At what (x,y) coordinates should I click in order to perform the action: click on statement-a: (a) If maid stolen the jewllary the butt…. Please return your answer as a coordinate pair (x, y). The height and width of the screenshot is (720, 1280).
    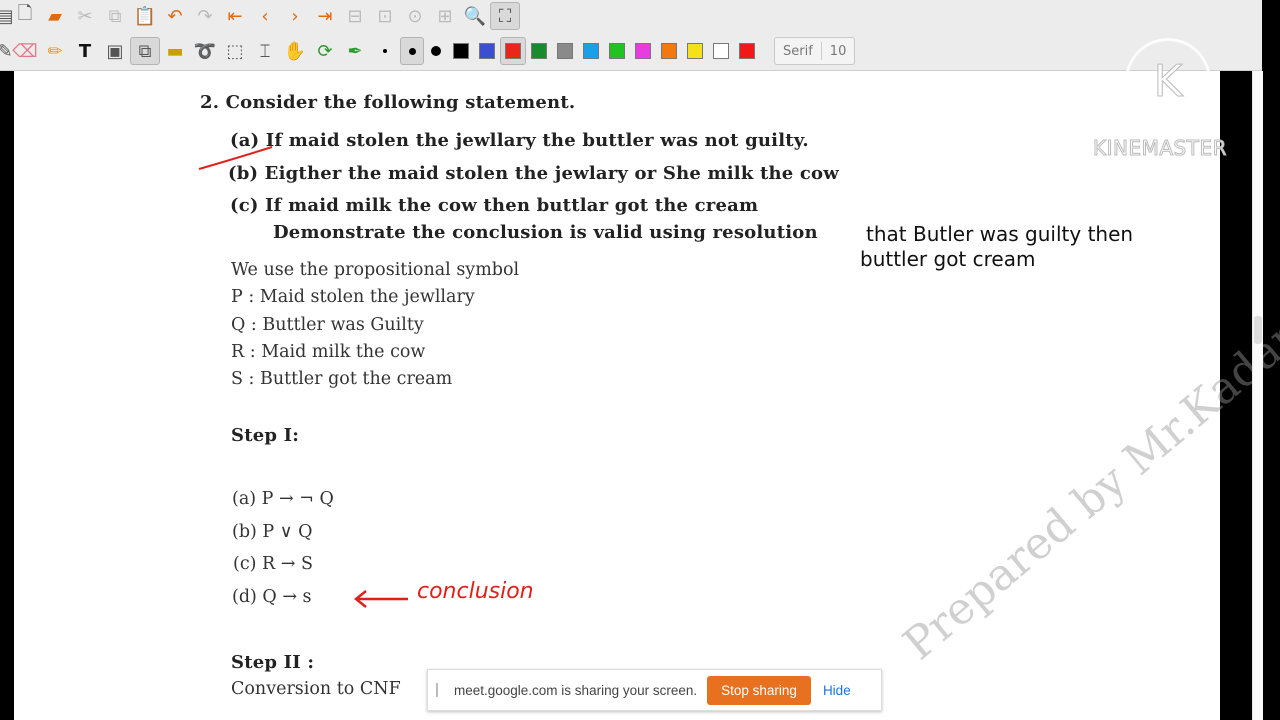
    Looking at the image, I should click on (519, 140).